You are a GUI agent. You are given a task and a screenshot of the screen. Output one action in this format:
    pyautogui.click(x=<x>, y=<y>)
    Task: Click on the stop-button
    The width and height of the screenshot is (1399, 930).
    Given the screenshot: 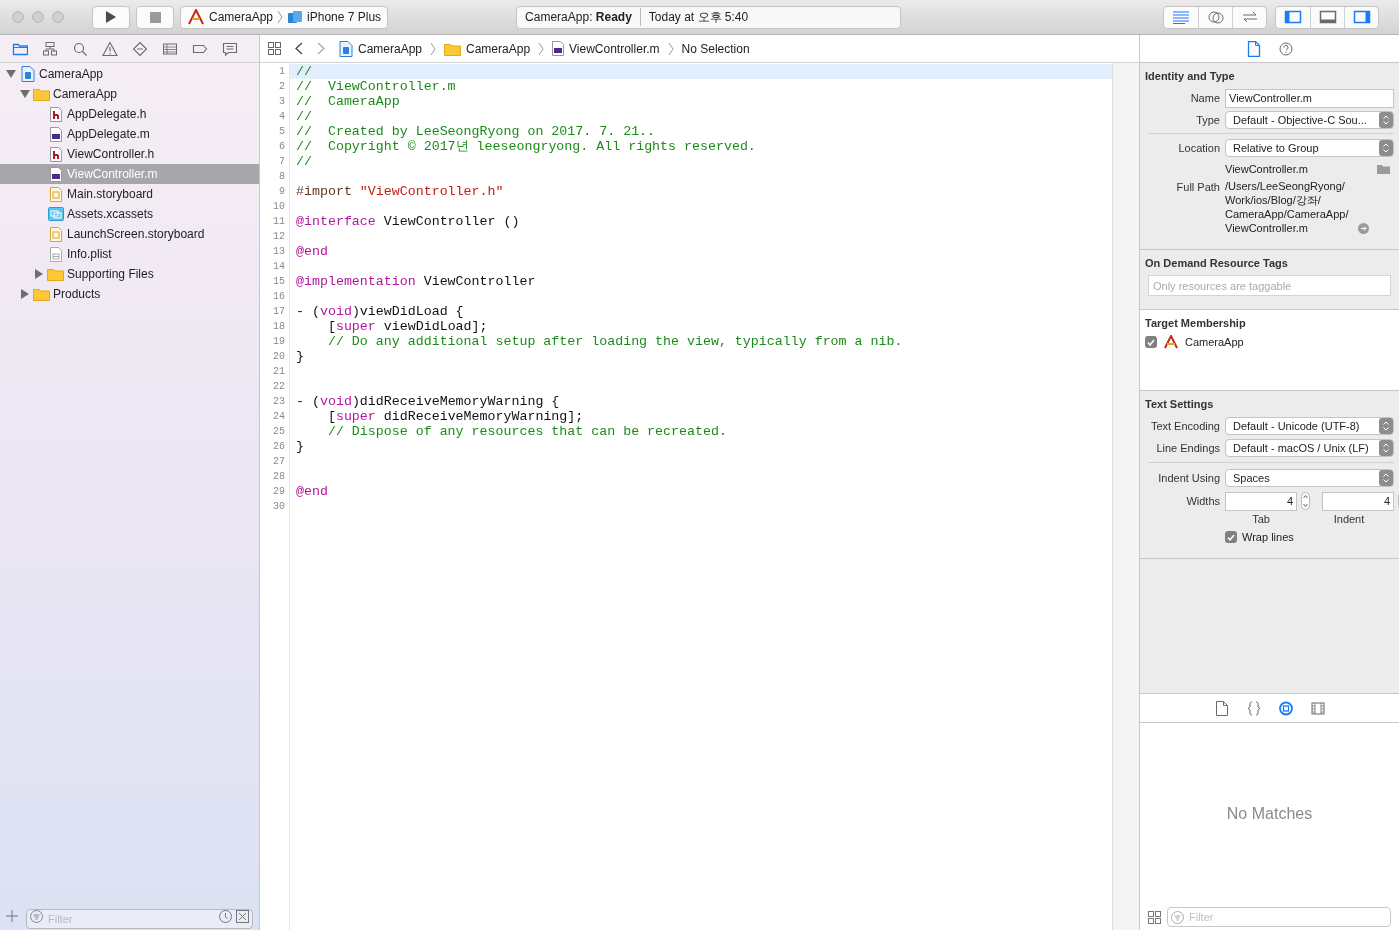 What is the action you would take?
    pyautogui.click(x=155, y=17)
    